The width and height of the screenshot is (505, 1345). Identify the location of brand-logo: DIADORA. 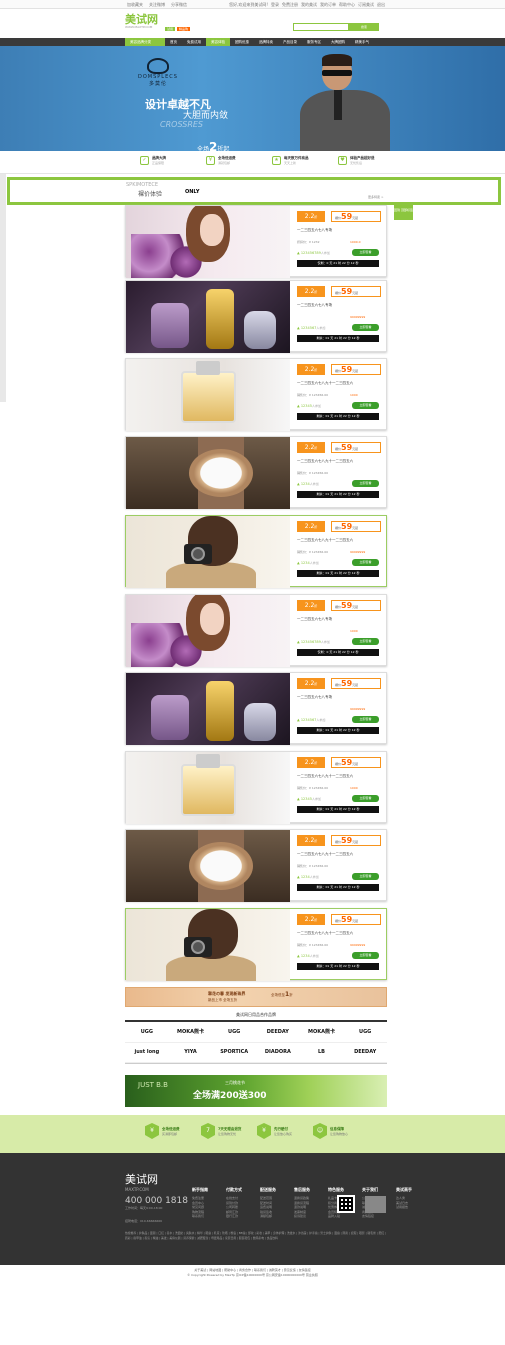
(278, 1053).